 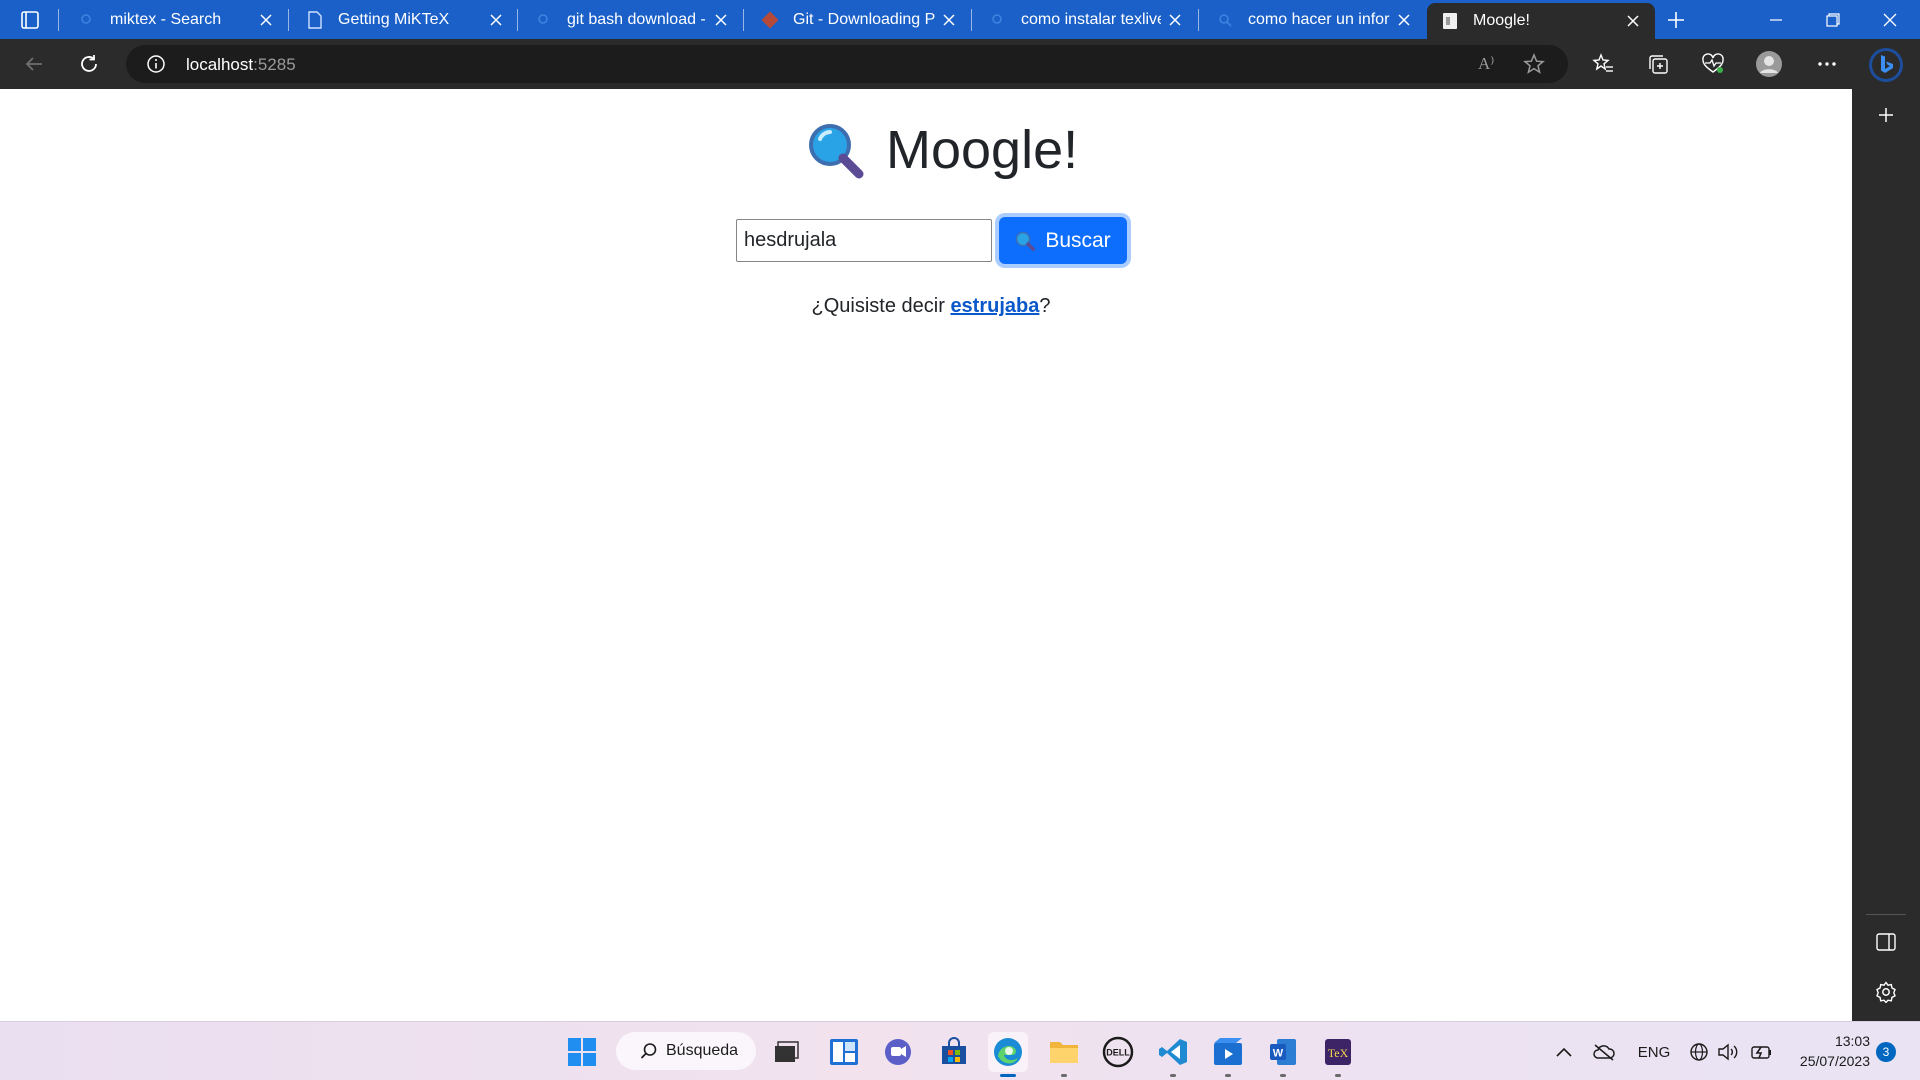 What do you see at coordinates (1826, 1051) in the screenshot?
I see `taskbar-clock: 13:03 25/07/2023` at bounding box center [1826, 1051].